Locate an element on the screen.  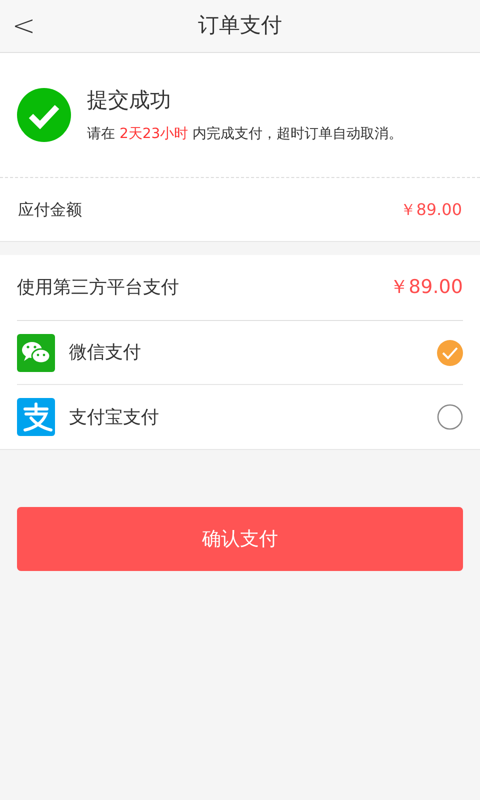
chat-bubbles-icon is located at coordinates (36, 353).